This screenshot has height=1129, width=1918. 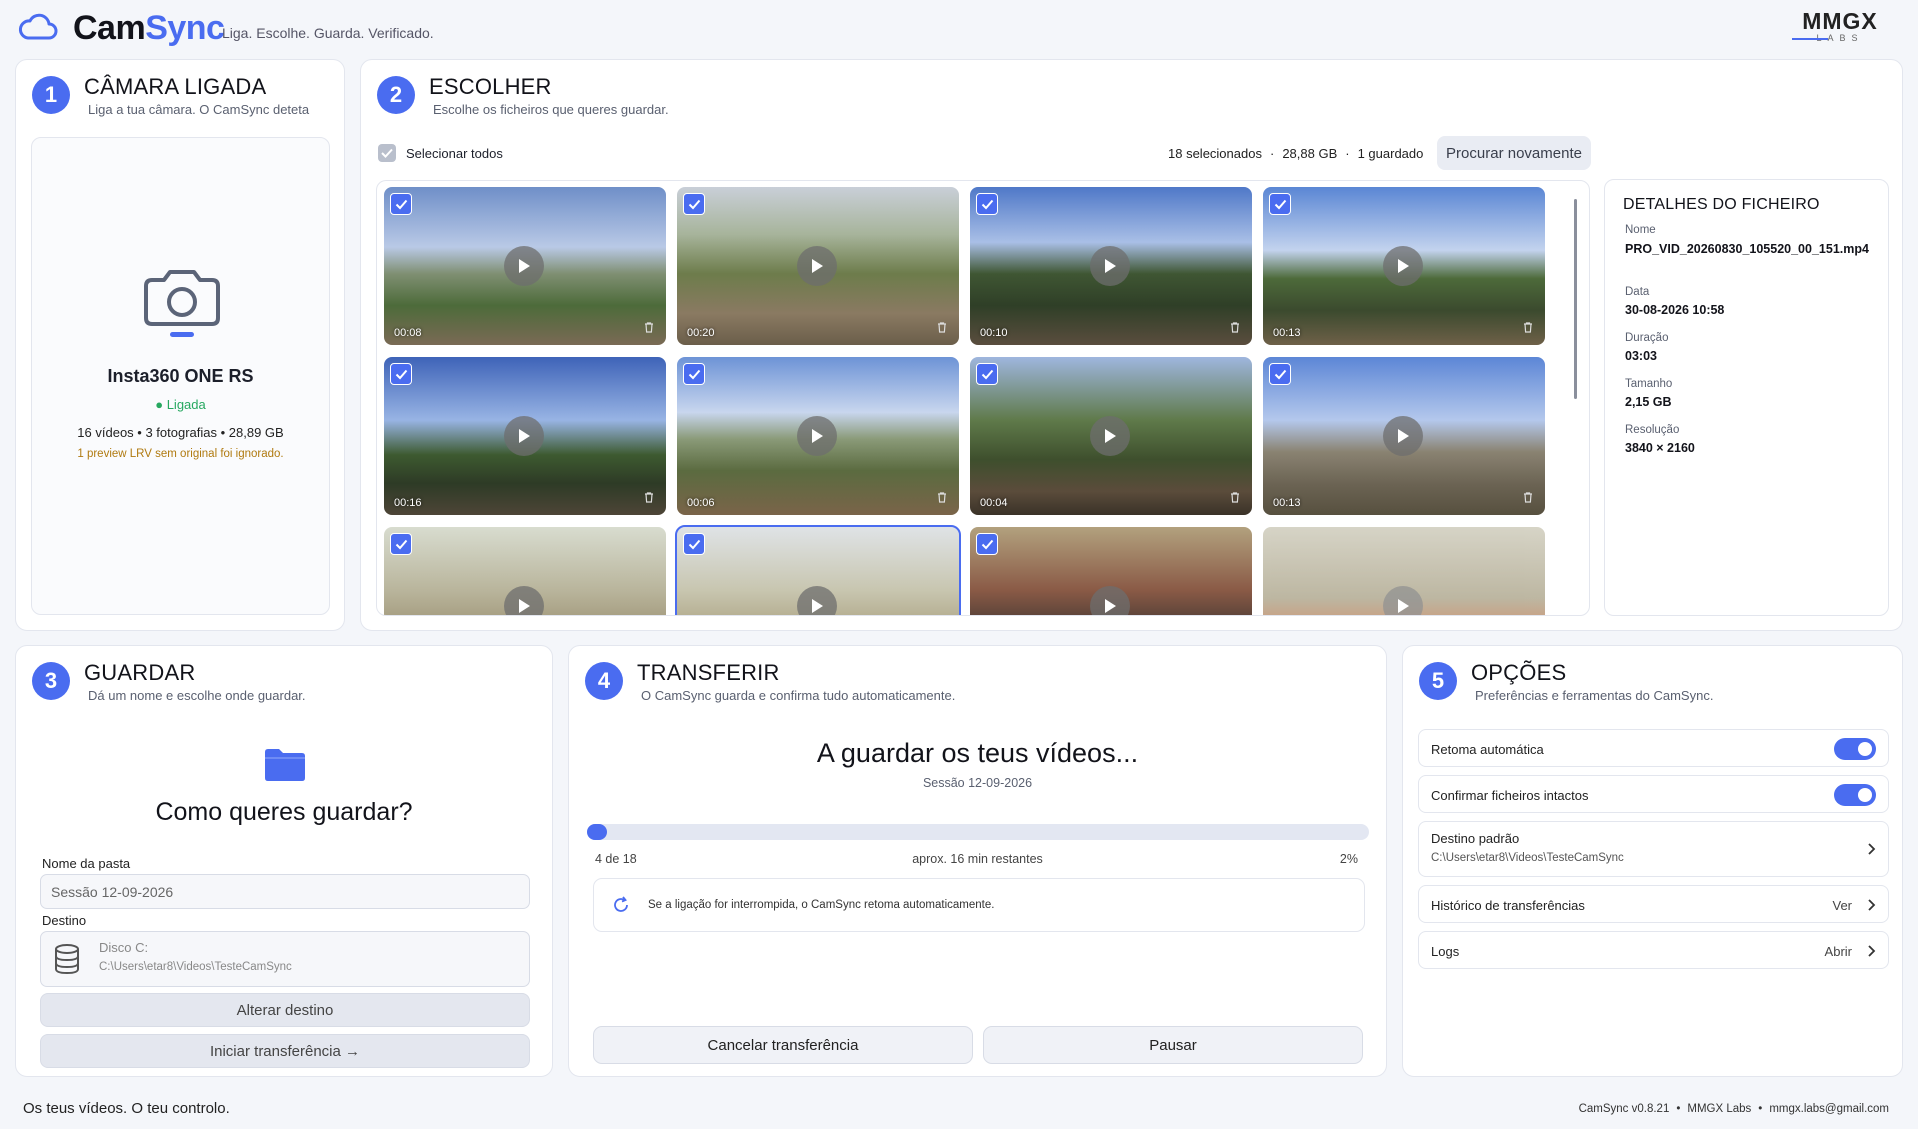 I want to click on destination-label: Destino, so click(x=64, y=920).